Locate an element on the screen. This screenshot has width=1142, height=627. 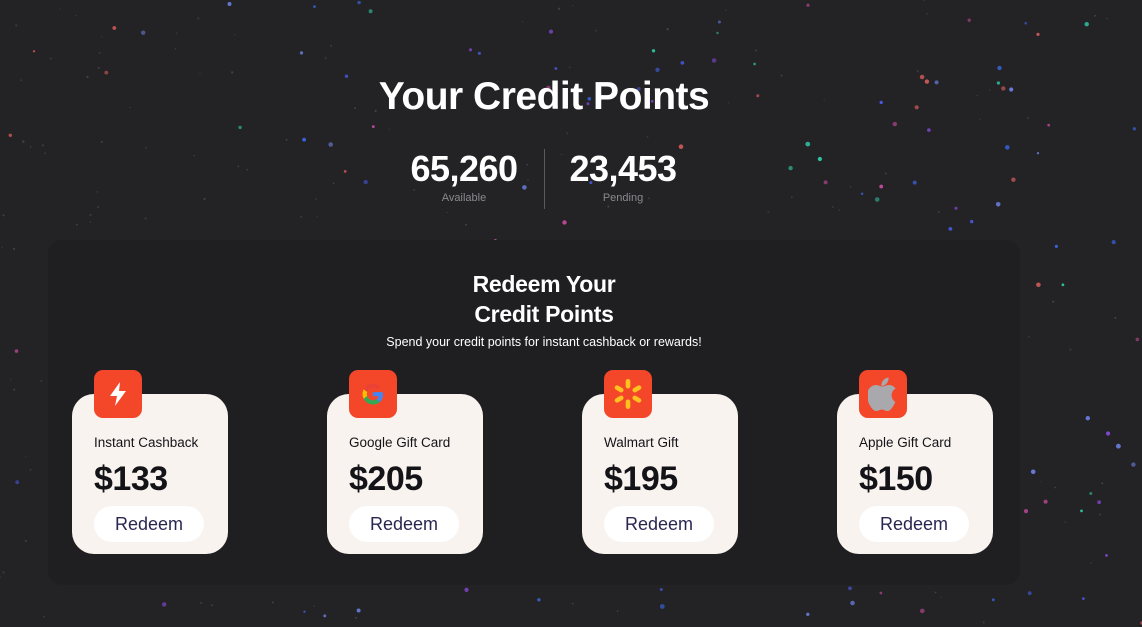
apple-icon is located at coordinates (883, 394).